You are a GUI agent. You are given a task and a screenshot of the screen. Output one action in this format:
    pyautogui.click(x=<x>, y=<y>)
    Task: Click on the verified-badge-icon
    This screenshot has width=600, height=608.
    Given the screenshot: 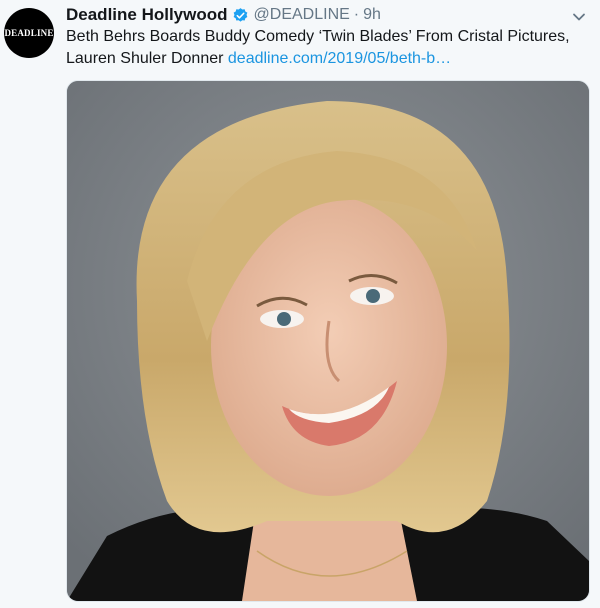 What is the action you would take?
    pyautogui.click(x=240, y=15)
    